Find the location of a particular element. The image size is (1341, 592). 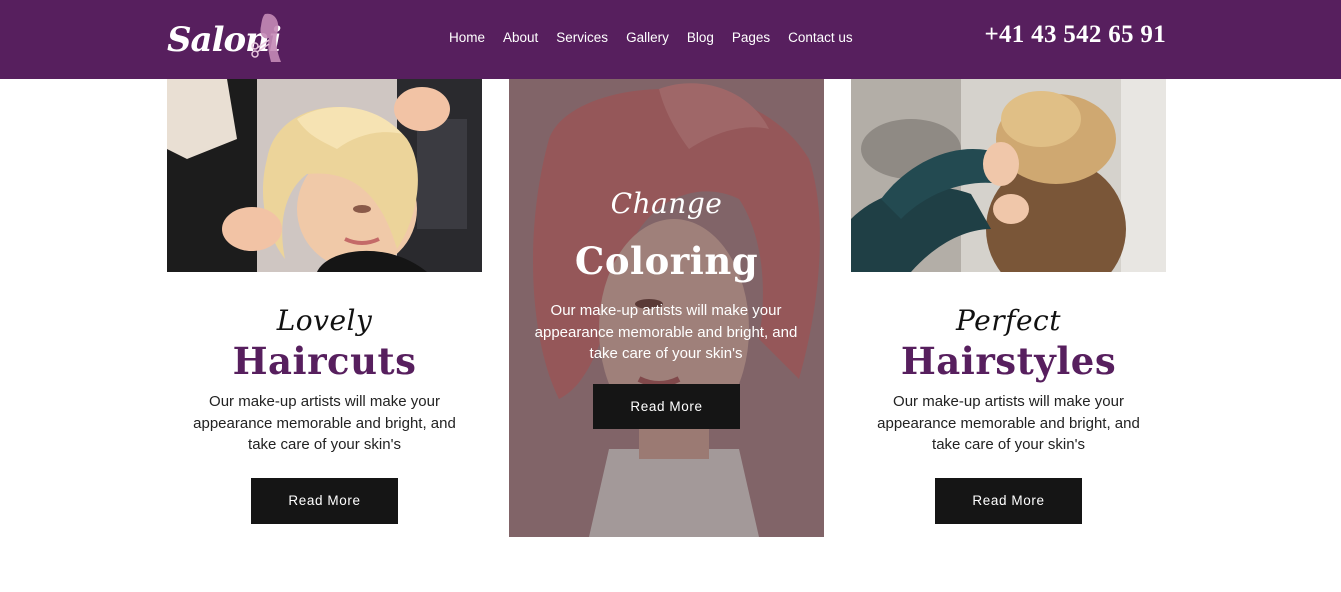

phone-number: +41 43 542 65 91 is located at coordinates (1075, 35).